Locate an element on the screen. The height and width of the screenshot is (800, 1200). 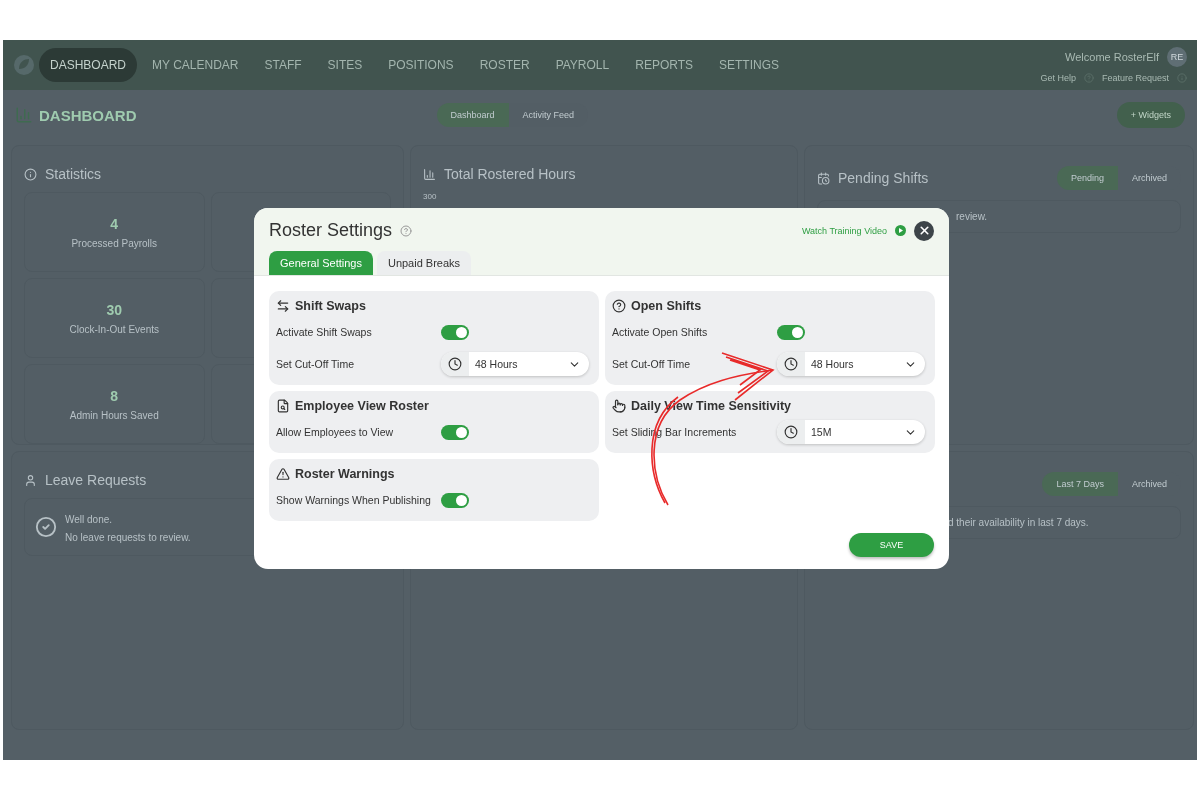
nav-item: REPORTS is located at coordinates (664, 65).